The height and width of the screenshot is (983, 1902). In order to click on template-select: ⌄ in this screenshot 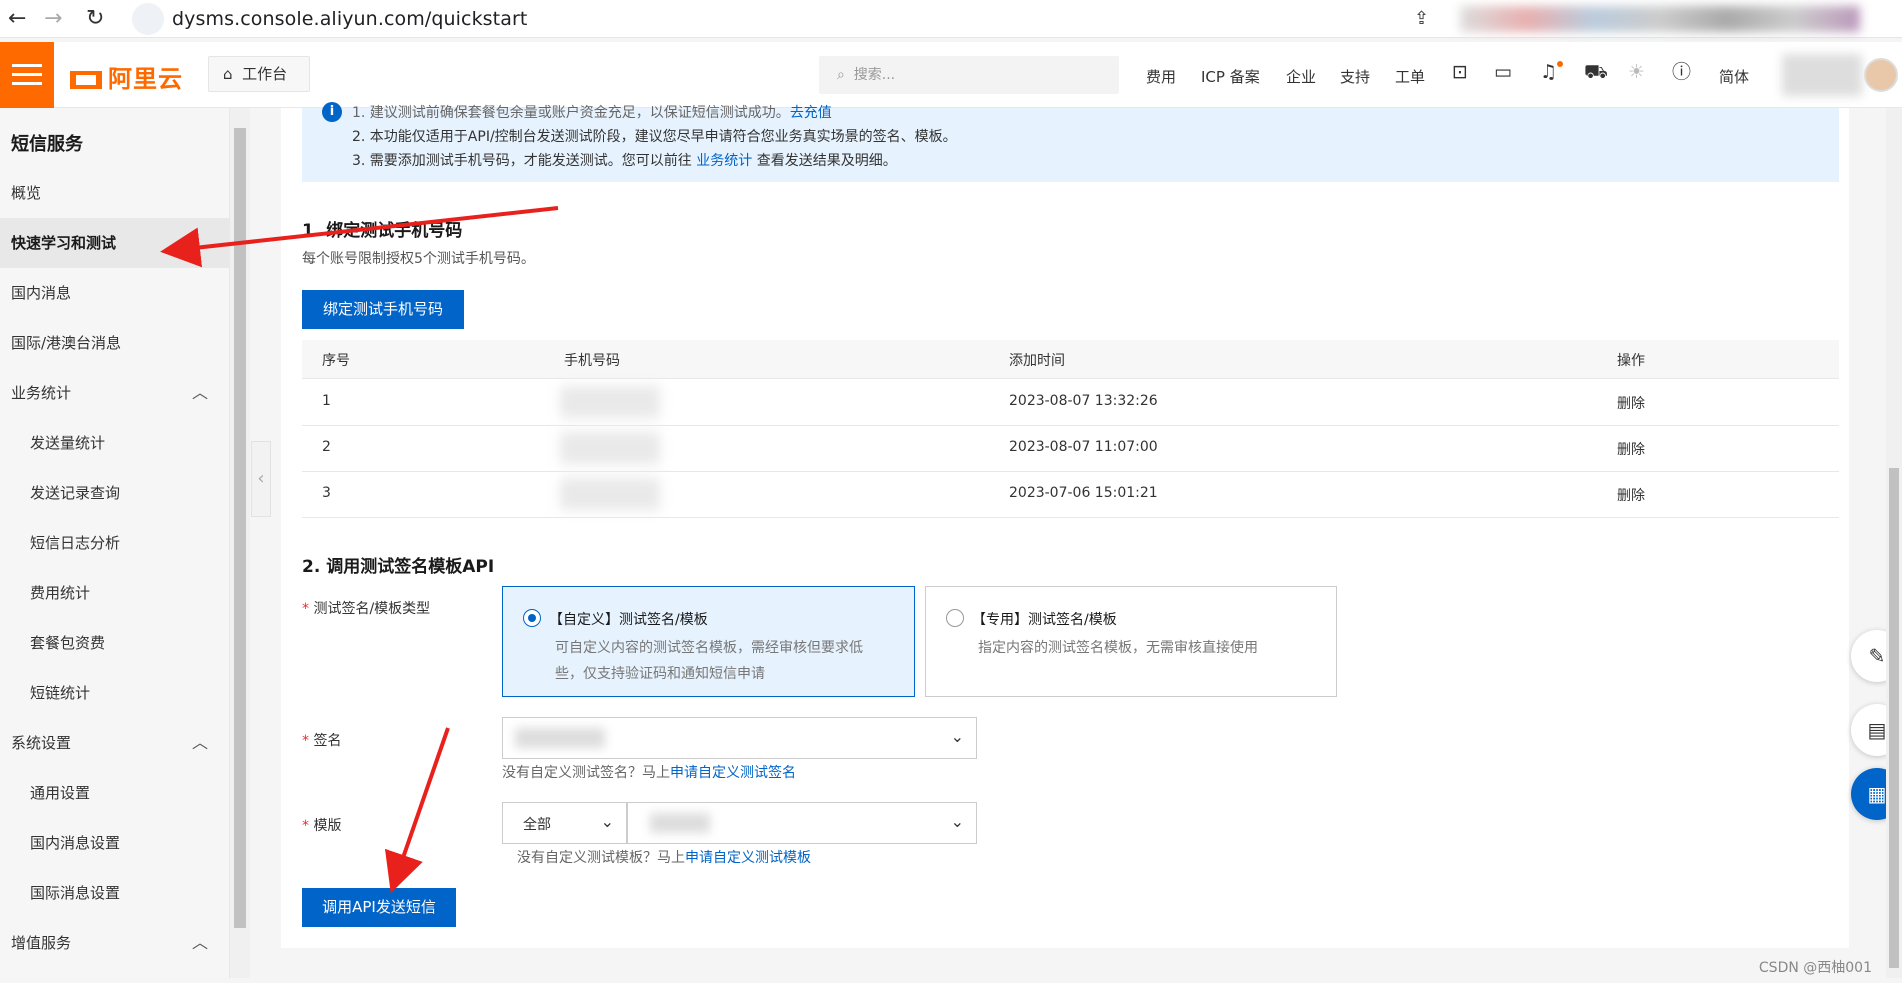, I will do `click(802, 823)`.